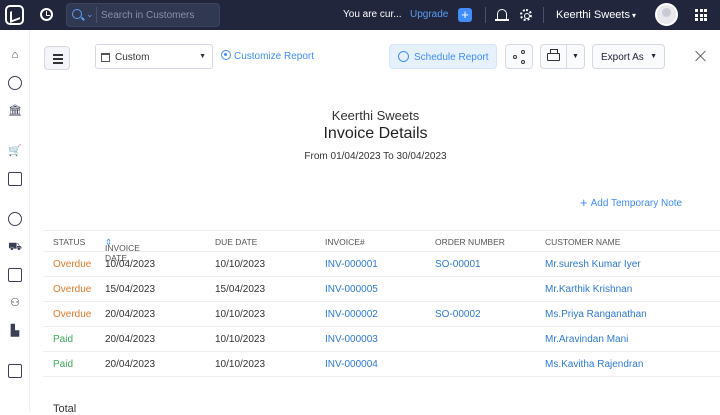  I want to click on column-header-due-date: DUE DATE, so click(236, 242).